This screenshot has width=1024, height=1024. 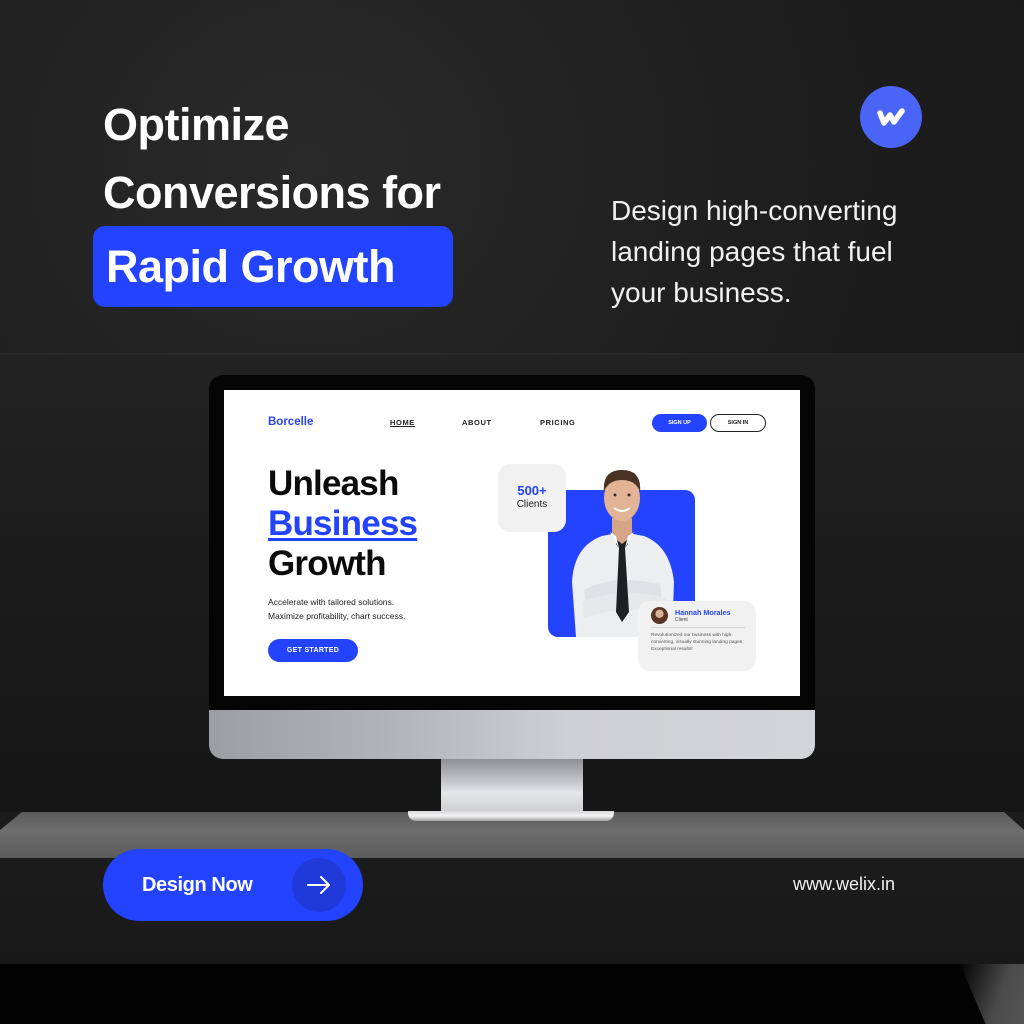 I want to click on headline-line-1: Optimize, so click(x=196, y=124).